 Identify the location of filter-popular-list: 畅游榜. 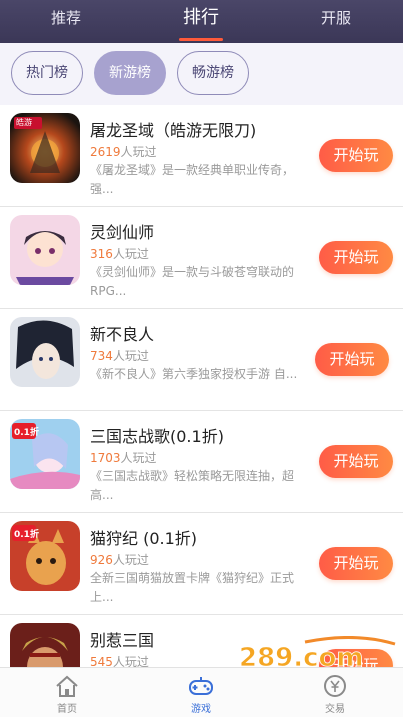
(213, 73).